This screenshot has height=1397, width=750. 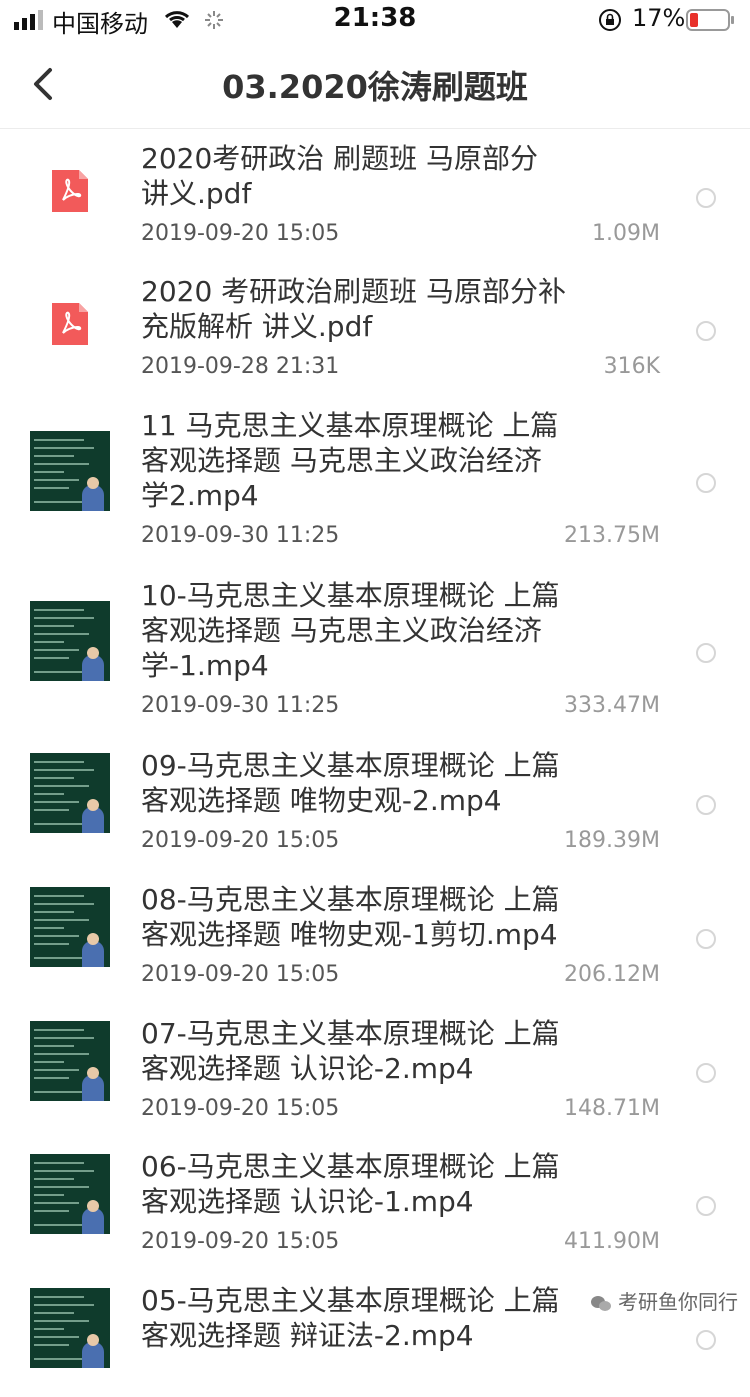 What do you see at coordinates (257, 326) in the screenshot?
I see `file-name-line: 充版解析 讲义.pdf` at bounding box center [257, 326].